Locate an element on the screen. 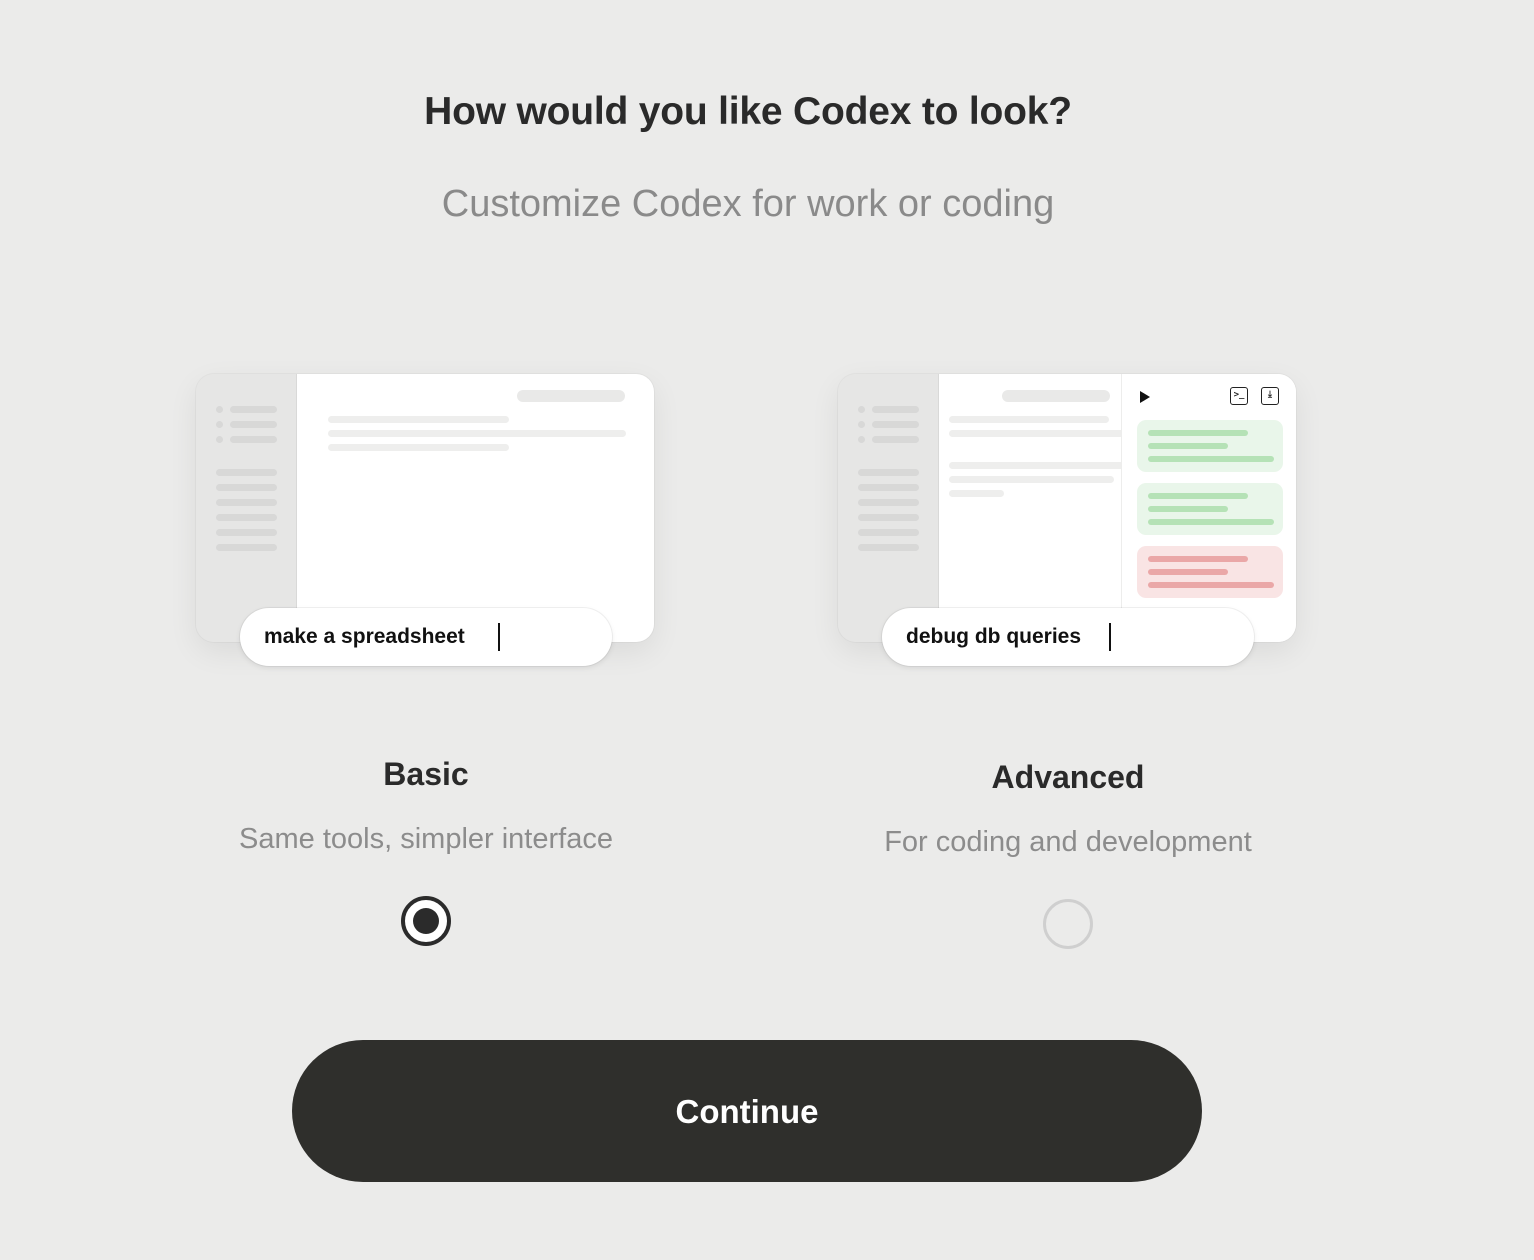 The width and height of the screenshot is (1534, 1260). play-icon is located at coordinates (1145, 397).